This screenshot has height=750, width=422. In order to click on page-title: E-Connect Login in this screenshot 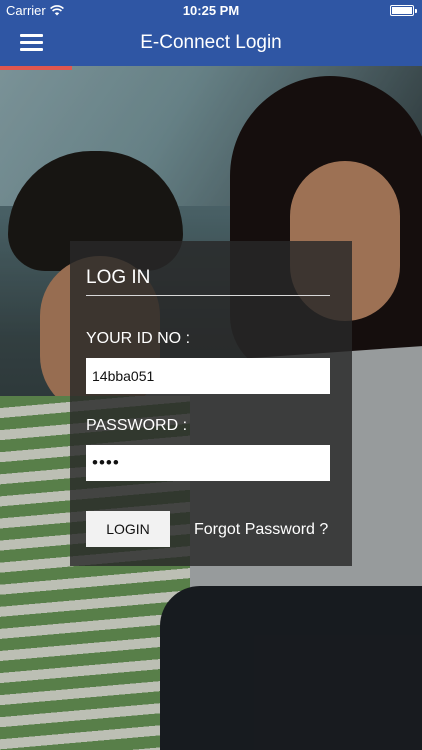, I will do `click(211, 42)`.